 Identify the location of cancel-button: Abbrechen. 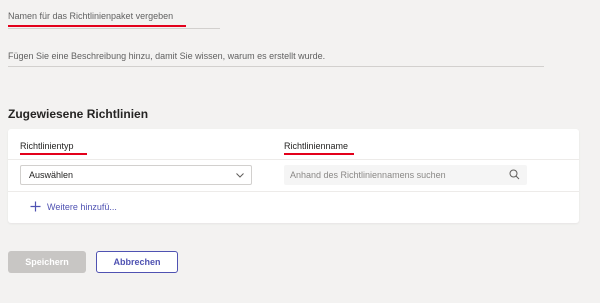
(137, 262).